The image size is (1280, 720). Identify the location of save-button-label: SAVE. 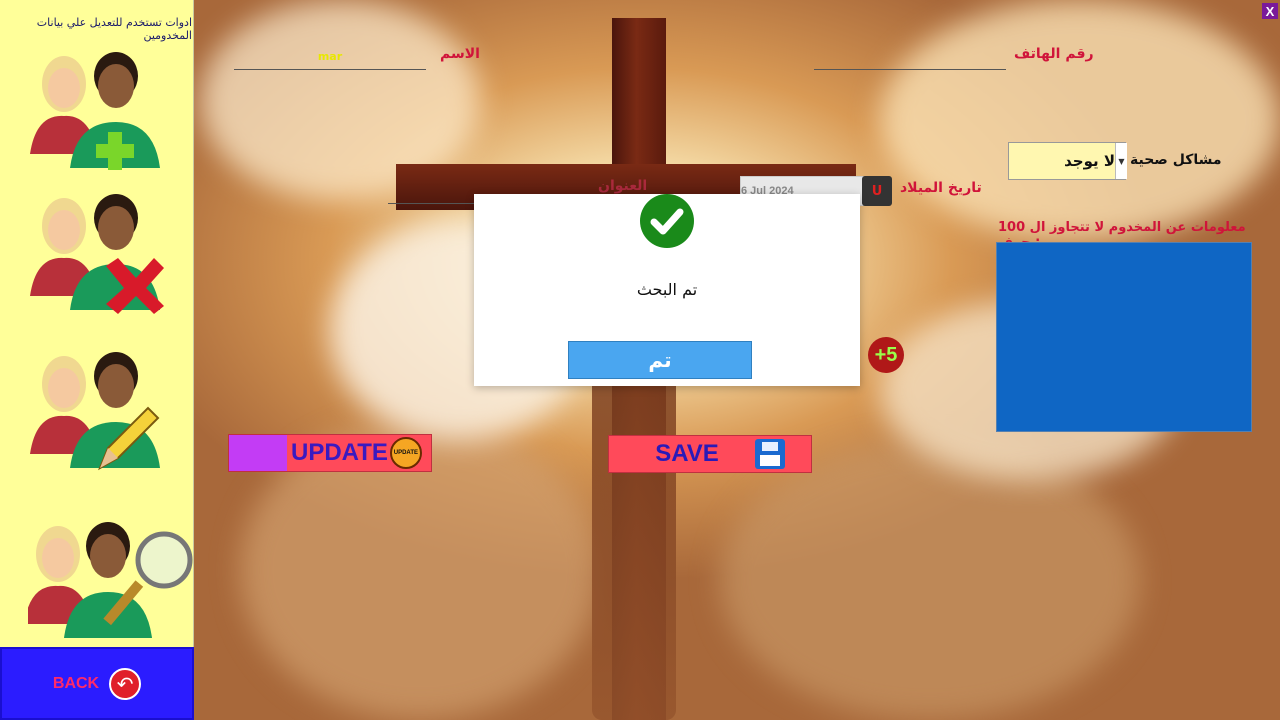
(687, 453).